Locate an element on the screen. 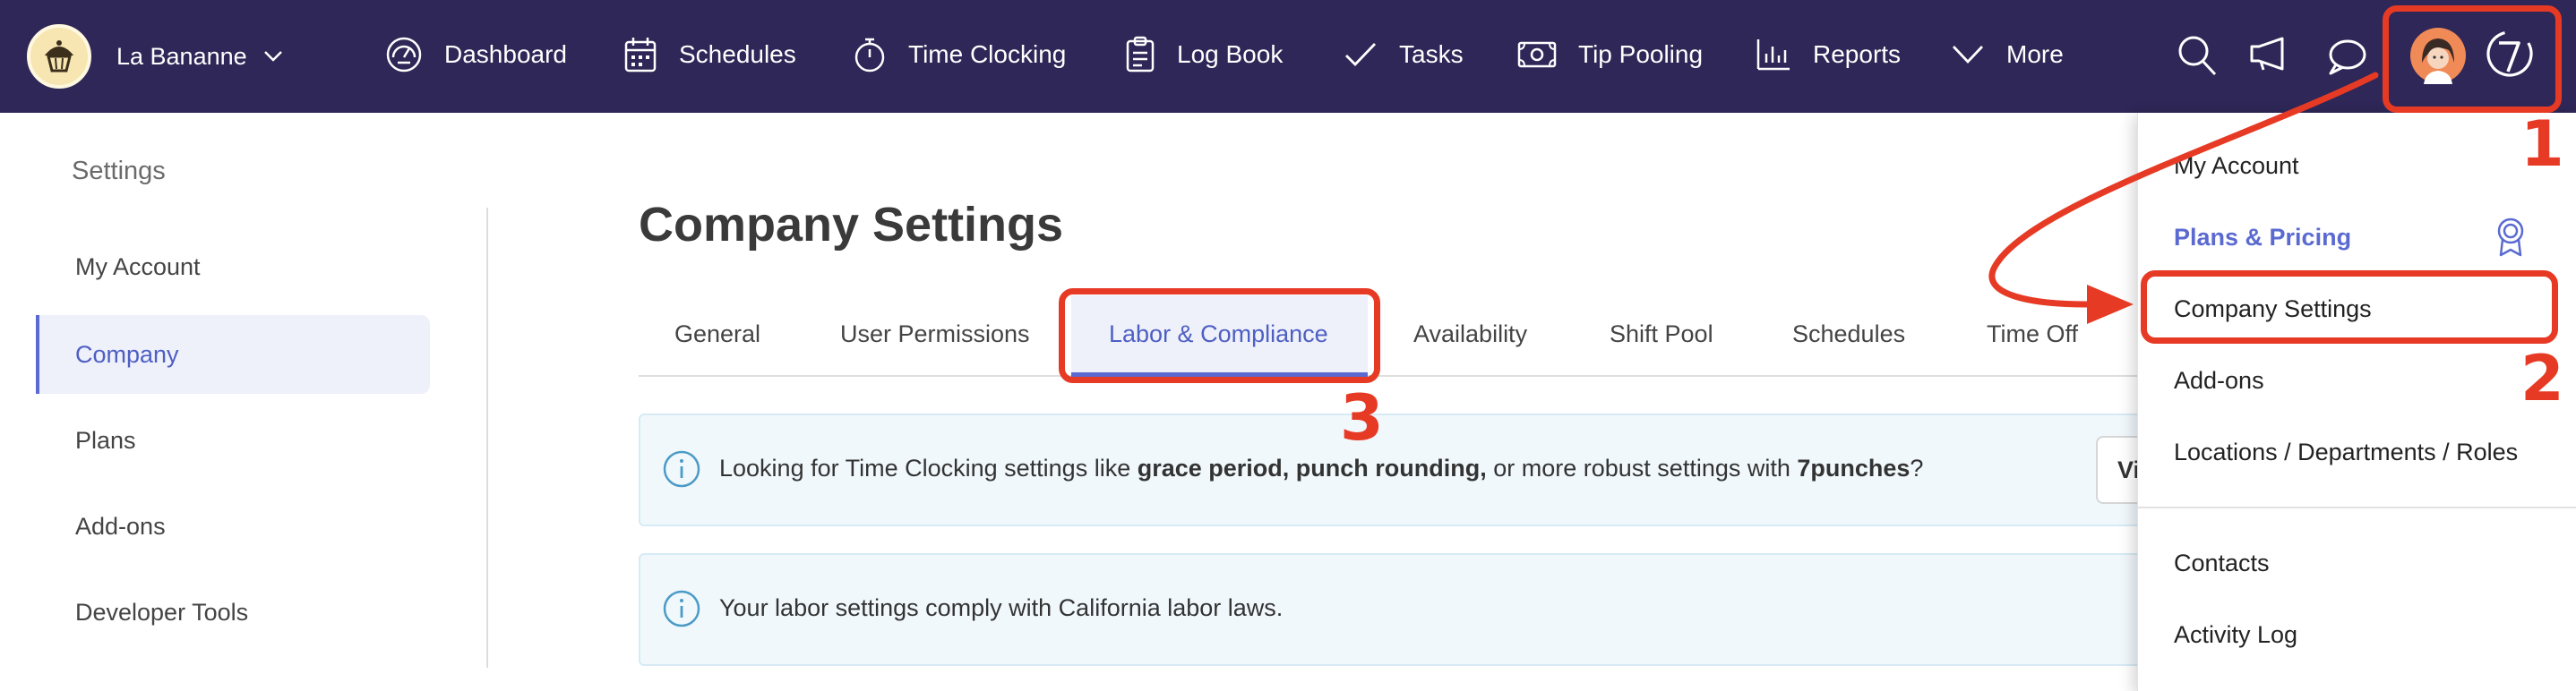 The width and height of the screenshot is (2576, 691). nav-label: Tip Pooling is located at coordinates (1641, 54).